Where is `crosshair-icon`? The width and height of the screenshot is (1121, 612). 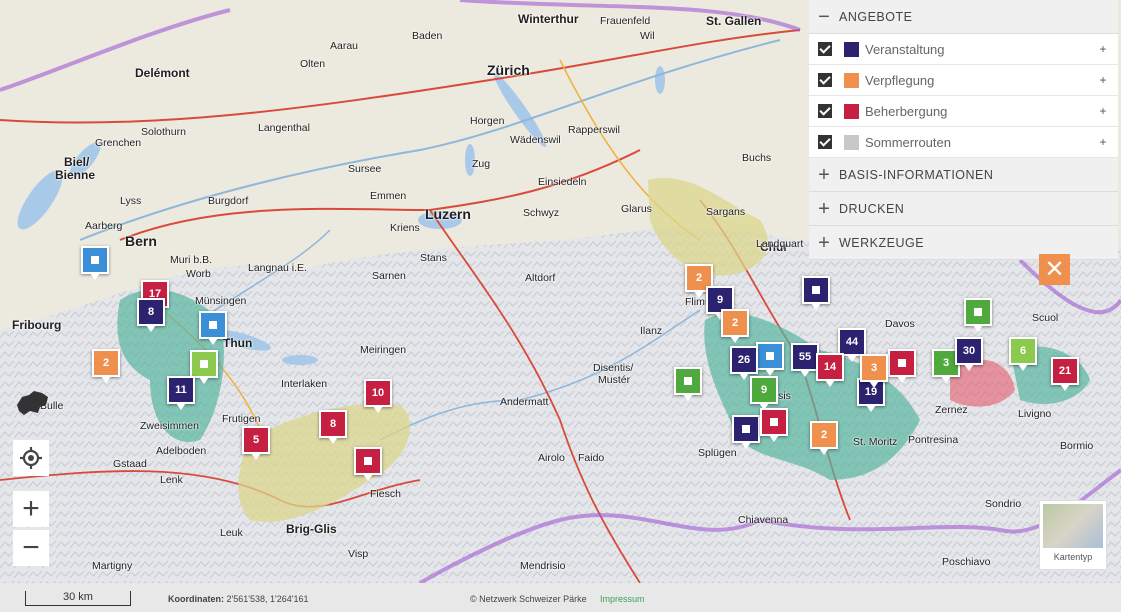 crosshair-icon is located at coordinates (31, 458).